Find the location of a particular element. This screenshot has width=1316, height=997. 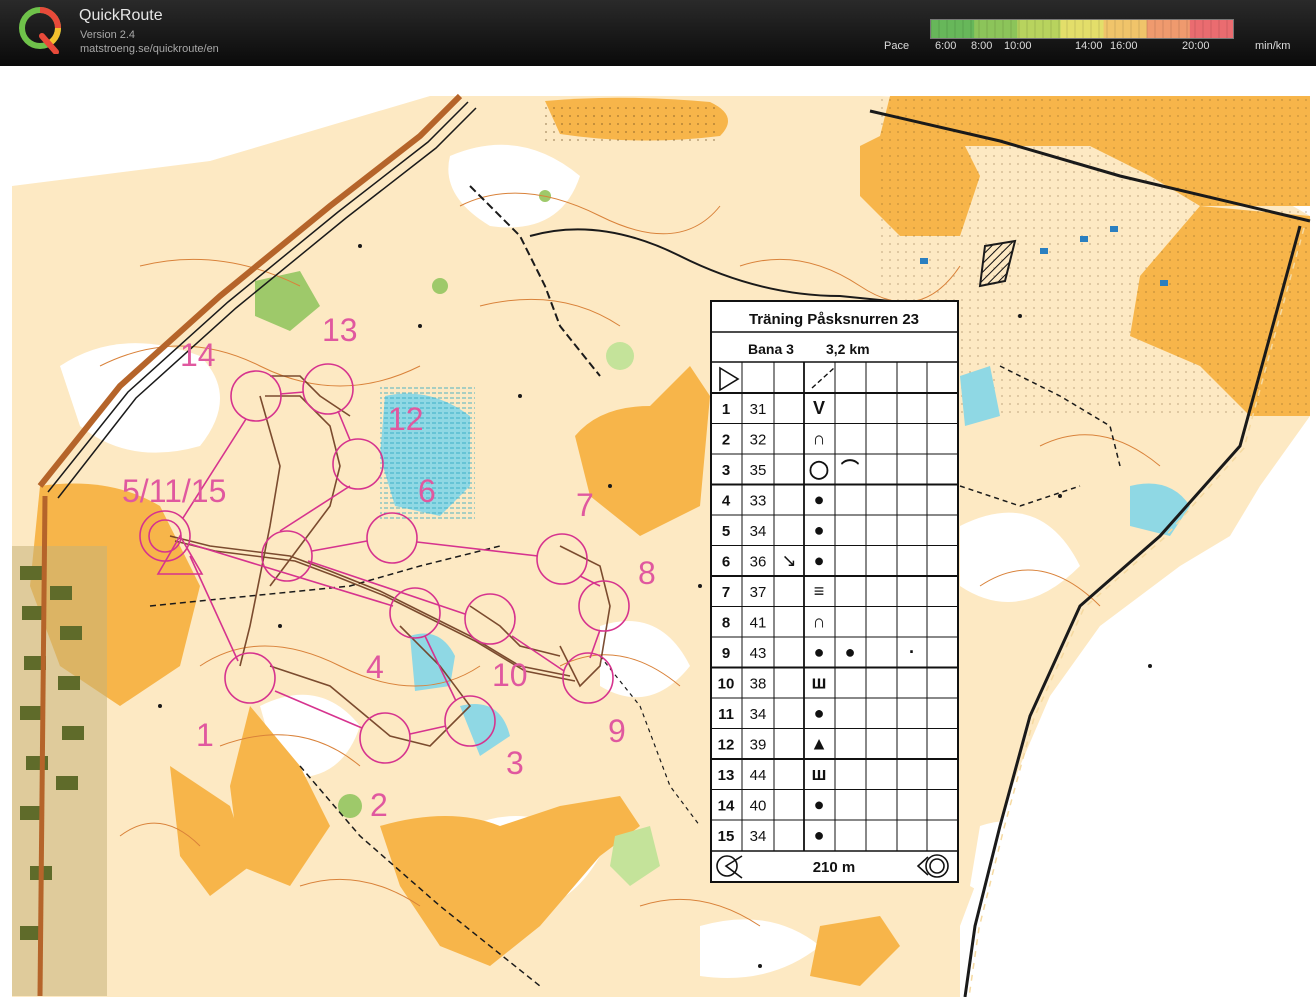

course-name: Bana 3 is located at coordinates (771, 349).